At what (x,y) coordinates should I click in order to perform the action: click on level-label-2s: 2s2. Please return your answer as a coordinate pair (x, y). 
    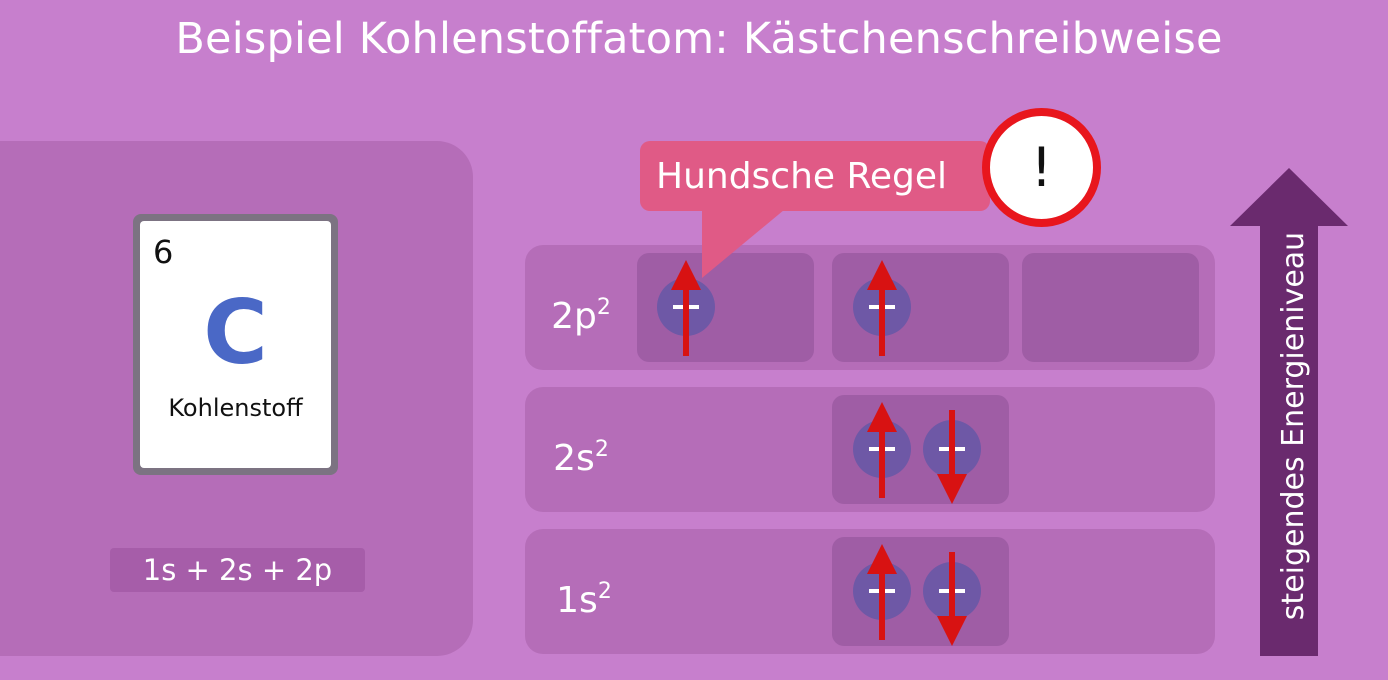
    Looking at the image, I should click on (581, 458).